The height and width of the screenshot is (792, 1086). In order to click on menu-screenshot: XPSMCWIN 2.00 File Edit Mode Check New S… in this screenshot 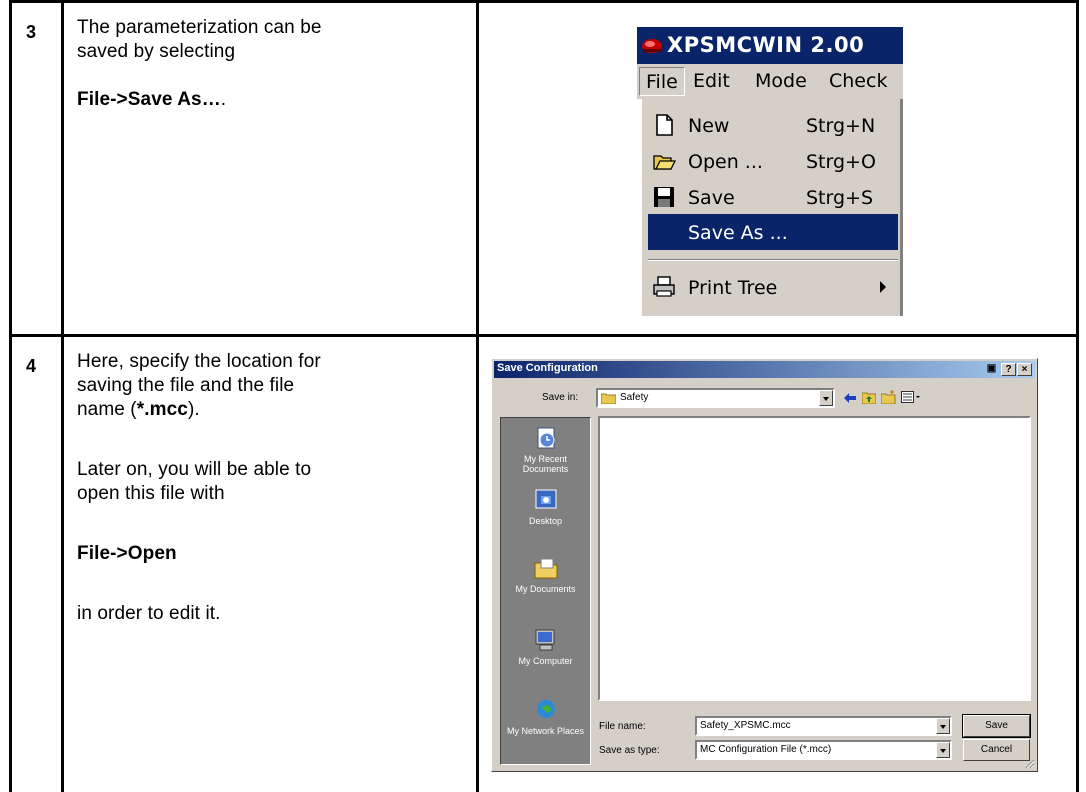, I will do `click(770, 171)`.